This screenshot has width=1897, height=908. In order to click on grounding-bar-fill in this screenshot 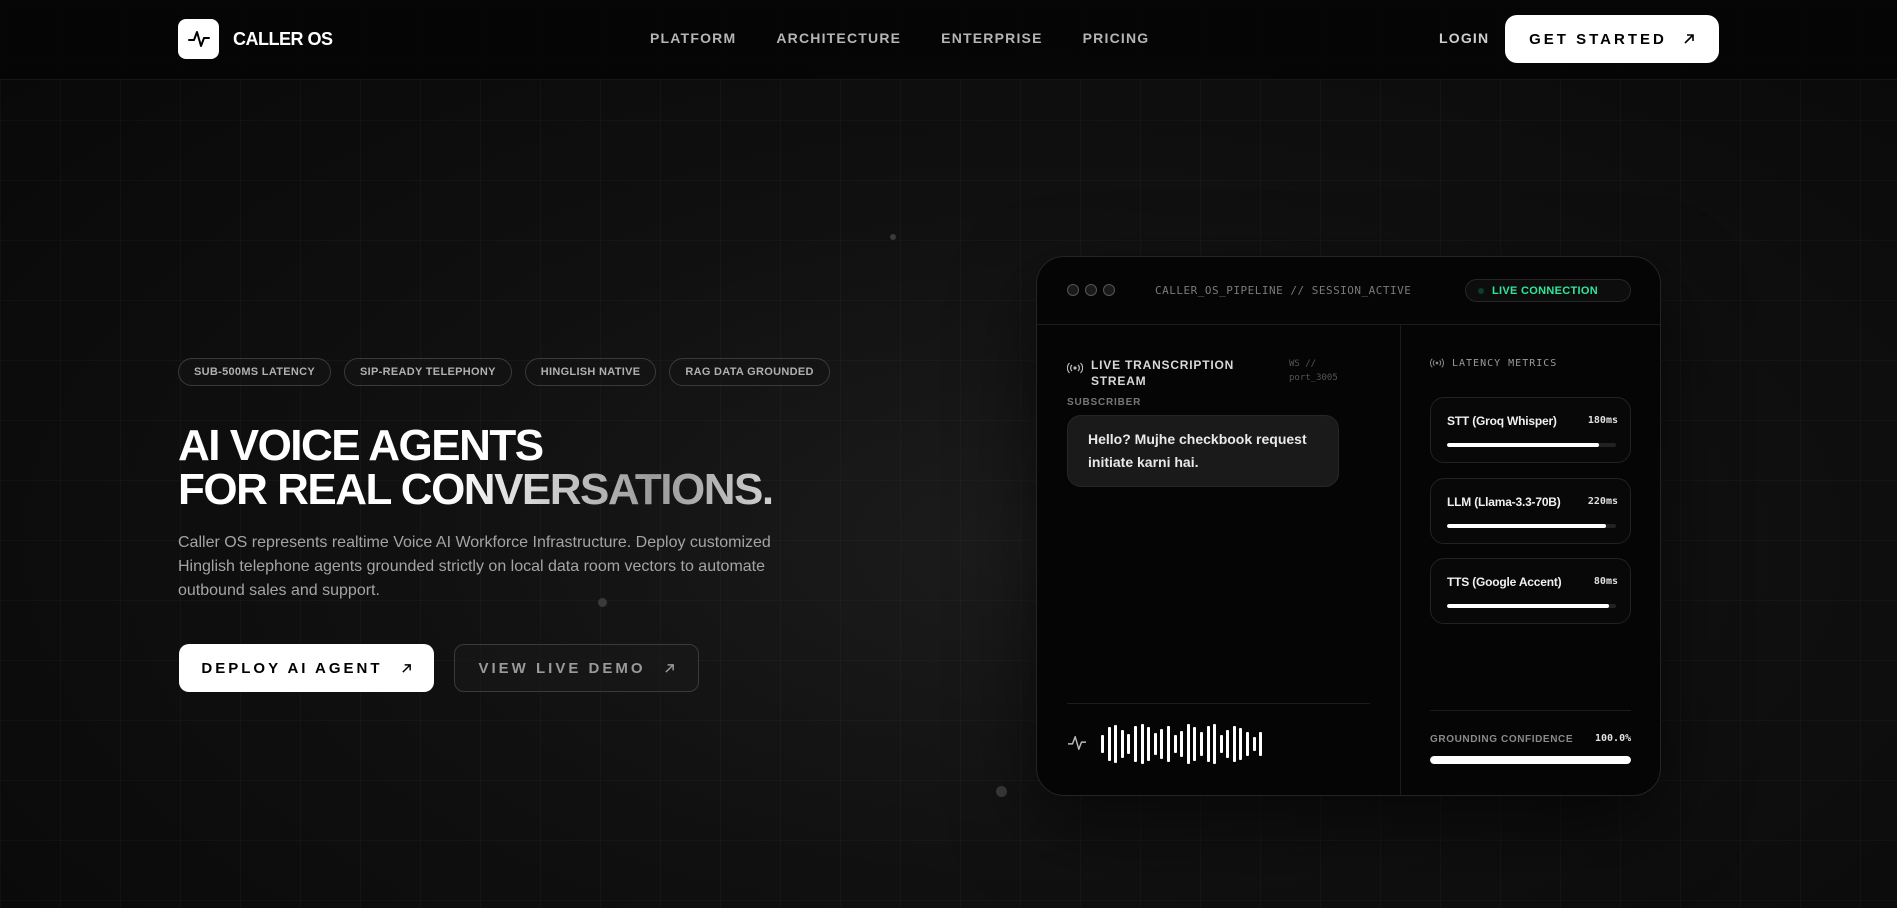, I will do `click(1530, 760)`.